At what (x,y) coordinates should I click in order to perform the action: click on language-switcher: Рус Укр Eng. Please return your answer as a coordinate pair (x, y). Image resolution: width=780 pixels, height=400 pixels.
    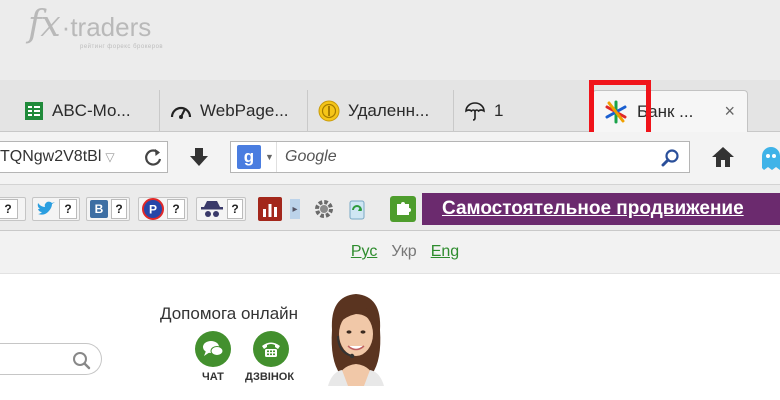
    Looking at the image, I should click on (390, 252).